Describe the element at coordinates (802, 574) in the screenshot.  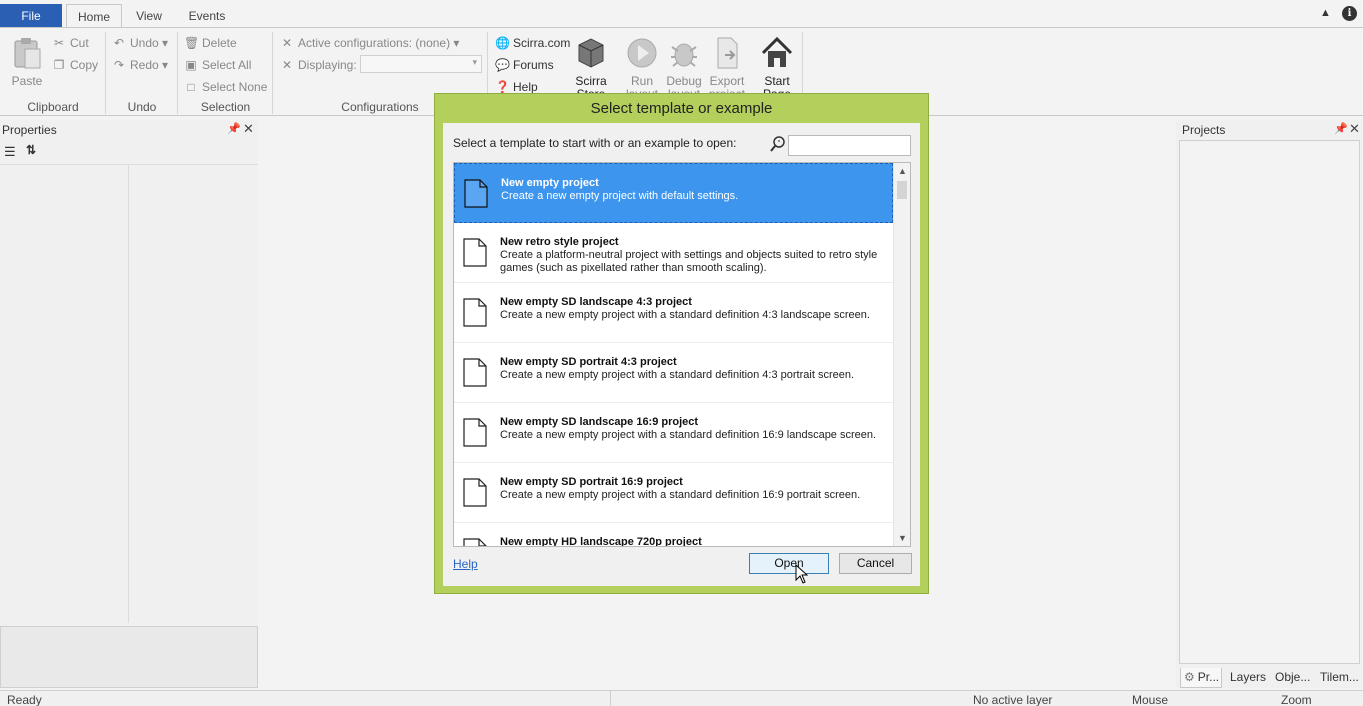
I see `mouse-cursor-icon` at that location.